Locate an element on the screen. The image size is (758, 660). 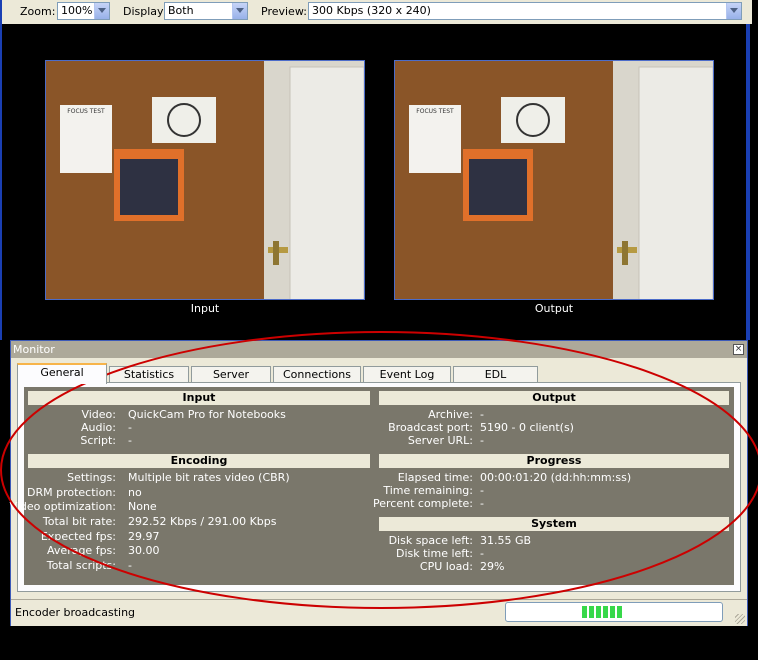
display-value: Both is located at coordinates (181, 10).